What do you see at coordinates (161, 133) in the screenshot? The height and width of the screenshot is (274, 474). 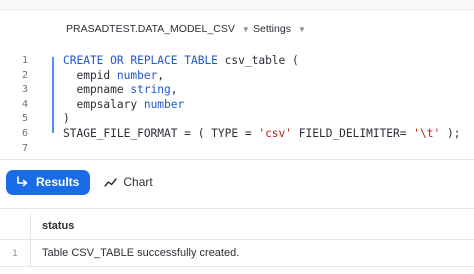 I see `code-text: STAGE_FILE_FORMAT = ( TYPE =` at bounding box center [161, 133].